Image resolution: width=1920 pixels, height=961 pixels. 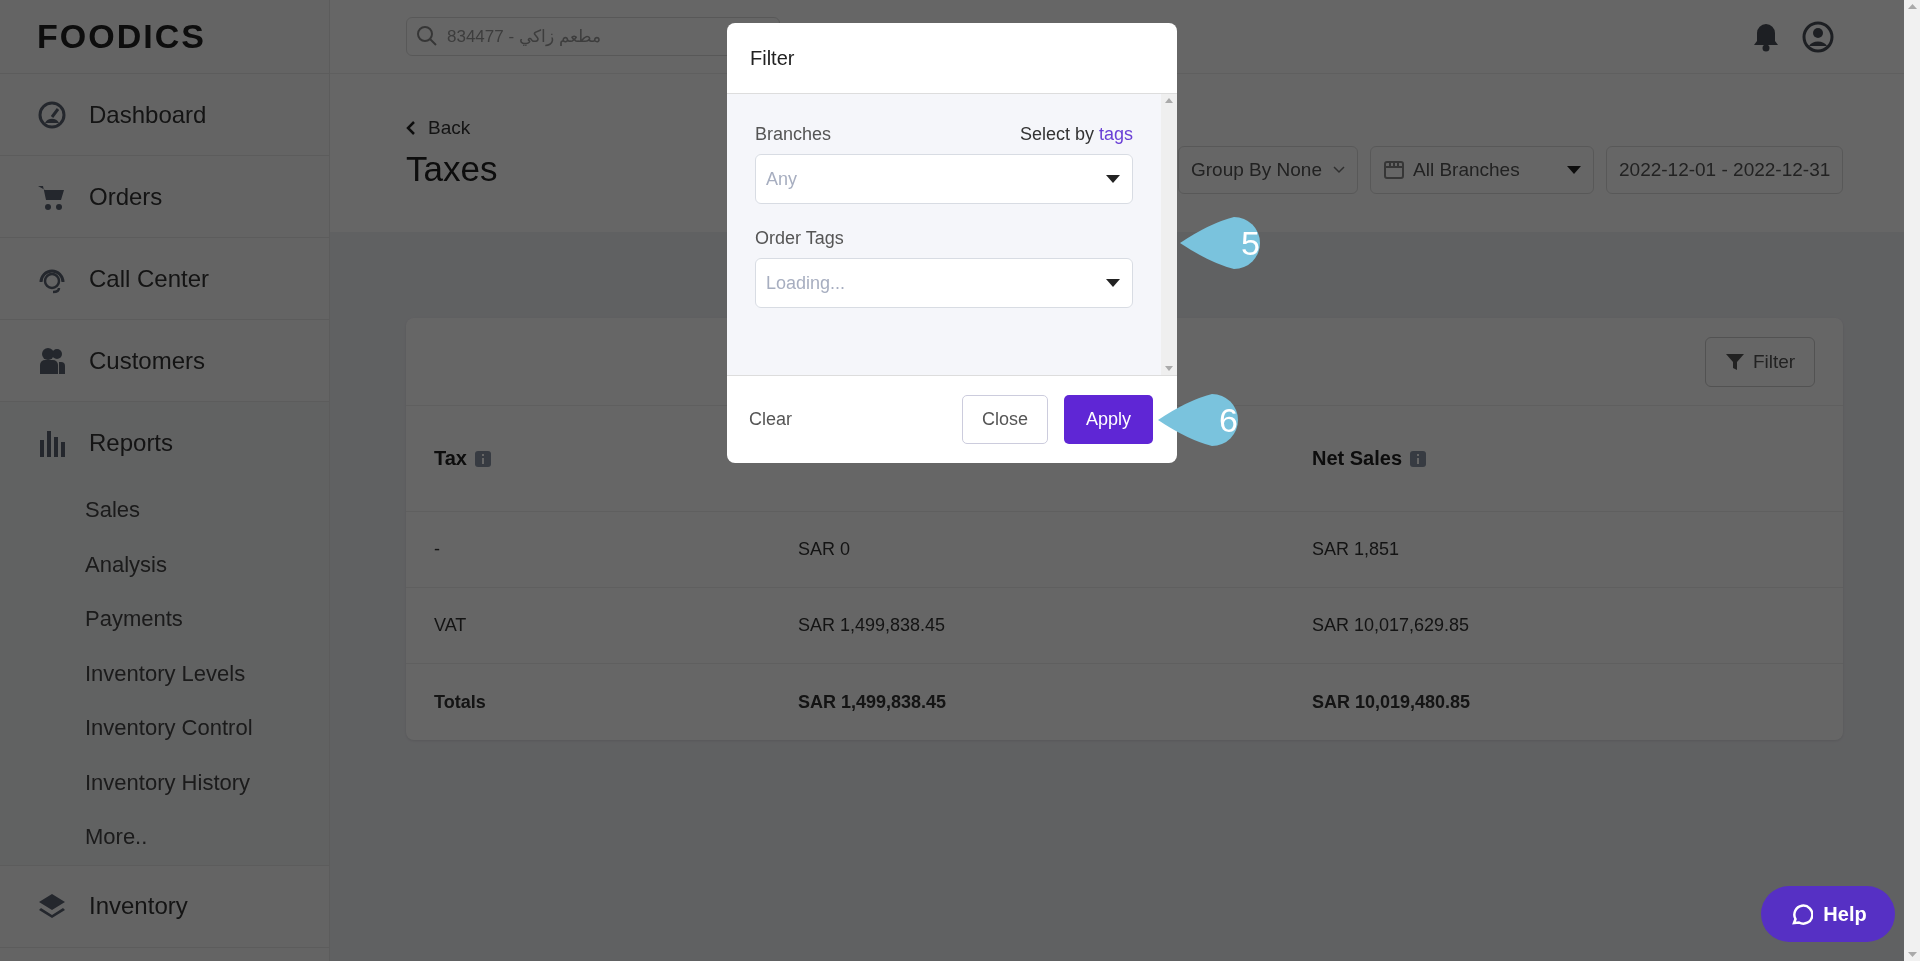 I want to click on table-cell-text: SAR 1,499,838.45, so click(x=872, y=625).